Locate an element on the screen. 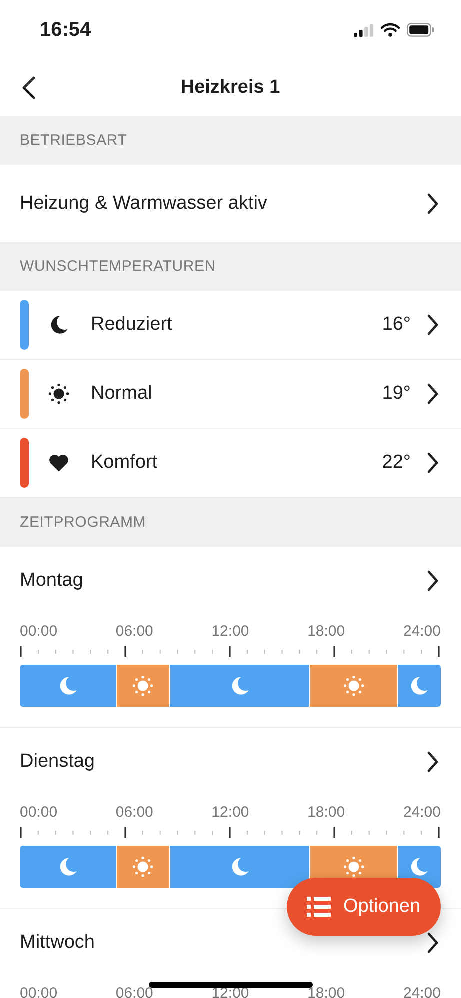  temperature-value: 16° is located at coordinates (396, 325).